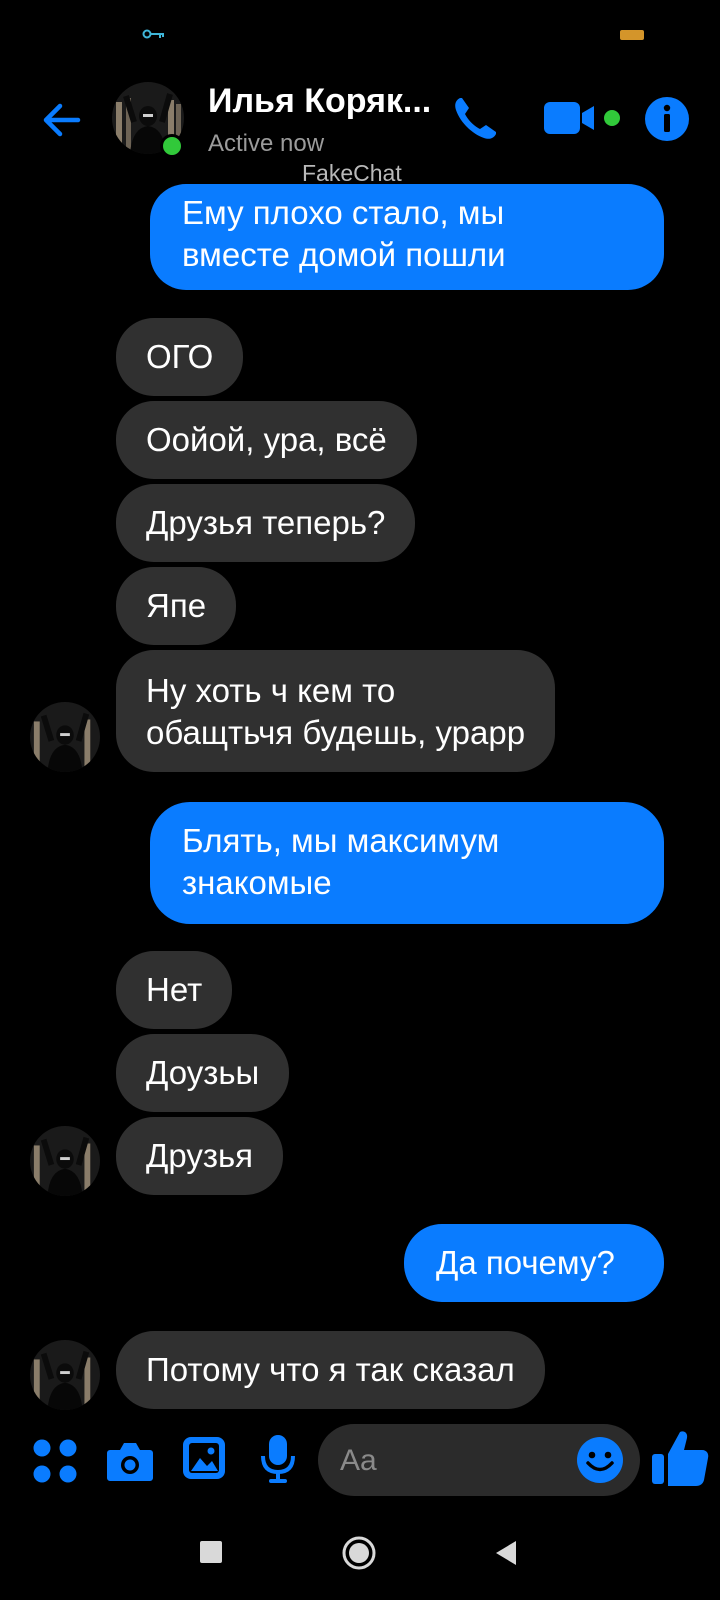 The image size is (720, 1600). What do you see at coordinates (359, 1553) in the screenshot?
I see `home-icon` at bounding box center [359, 1553].